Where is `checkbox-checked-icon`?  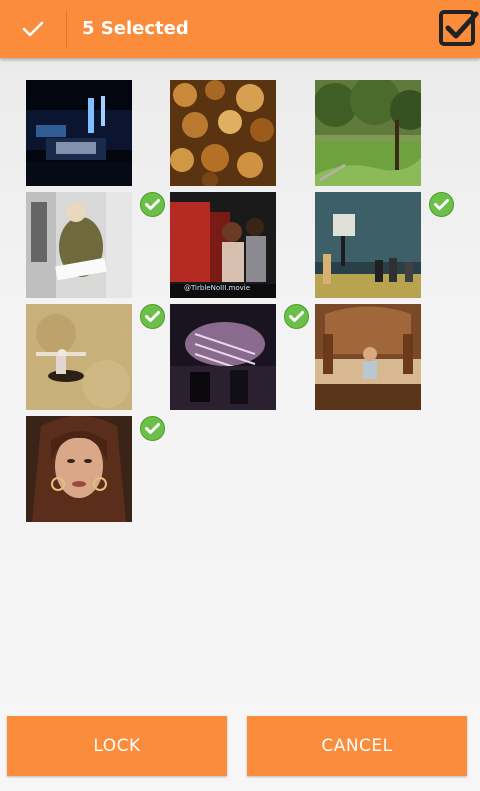 checkbox-checked-icon is located at coordinates (459, 28).